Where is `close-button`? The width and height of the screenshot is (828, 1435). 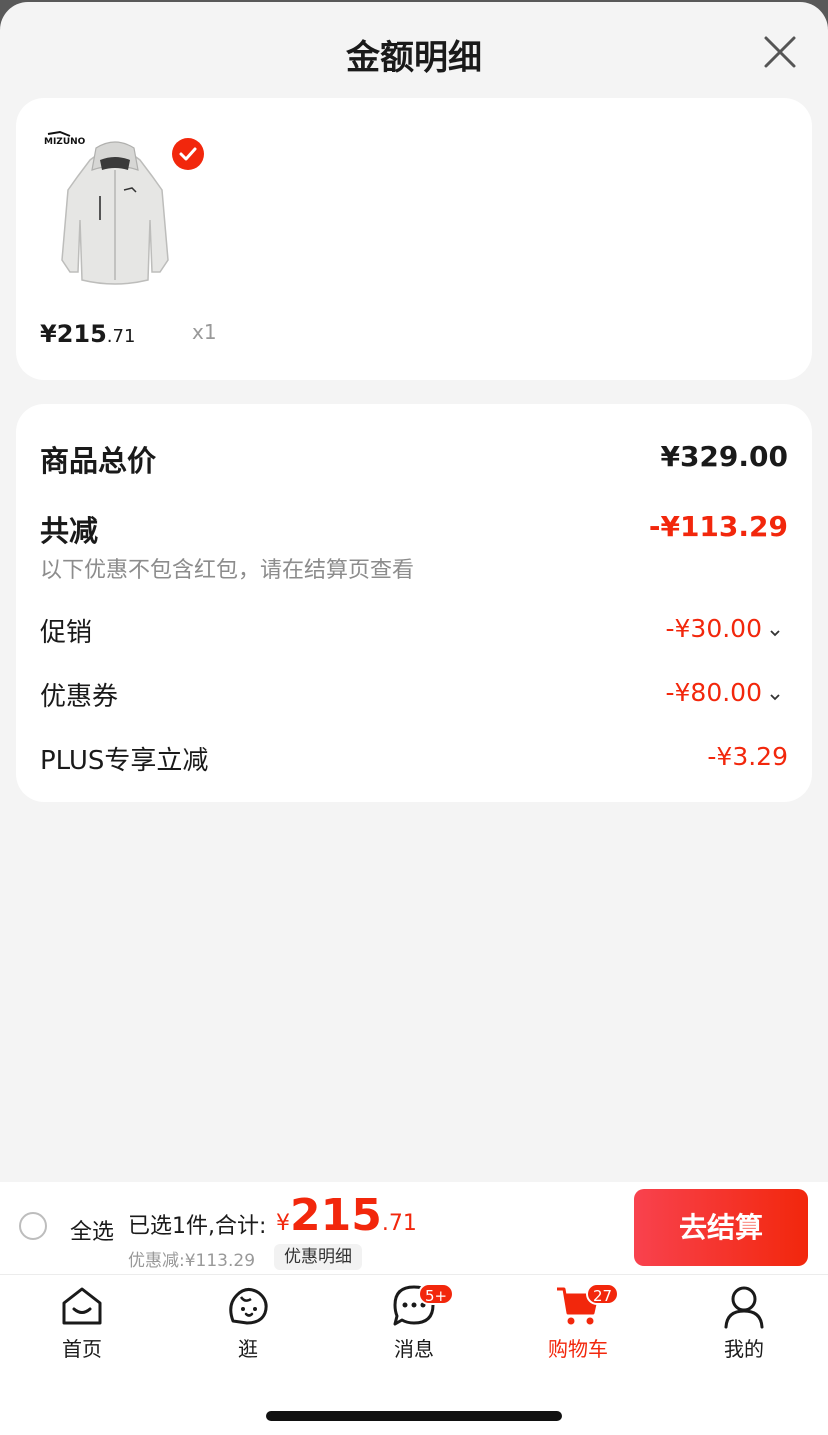 close-button is located at coordinates (780, 52).